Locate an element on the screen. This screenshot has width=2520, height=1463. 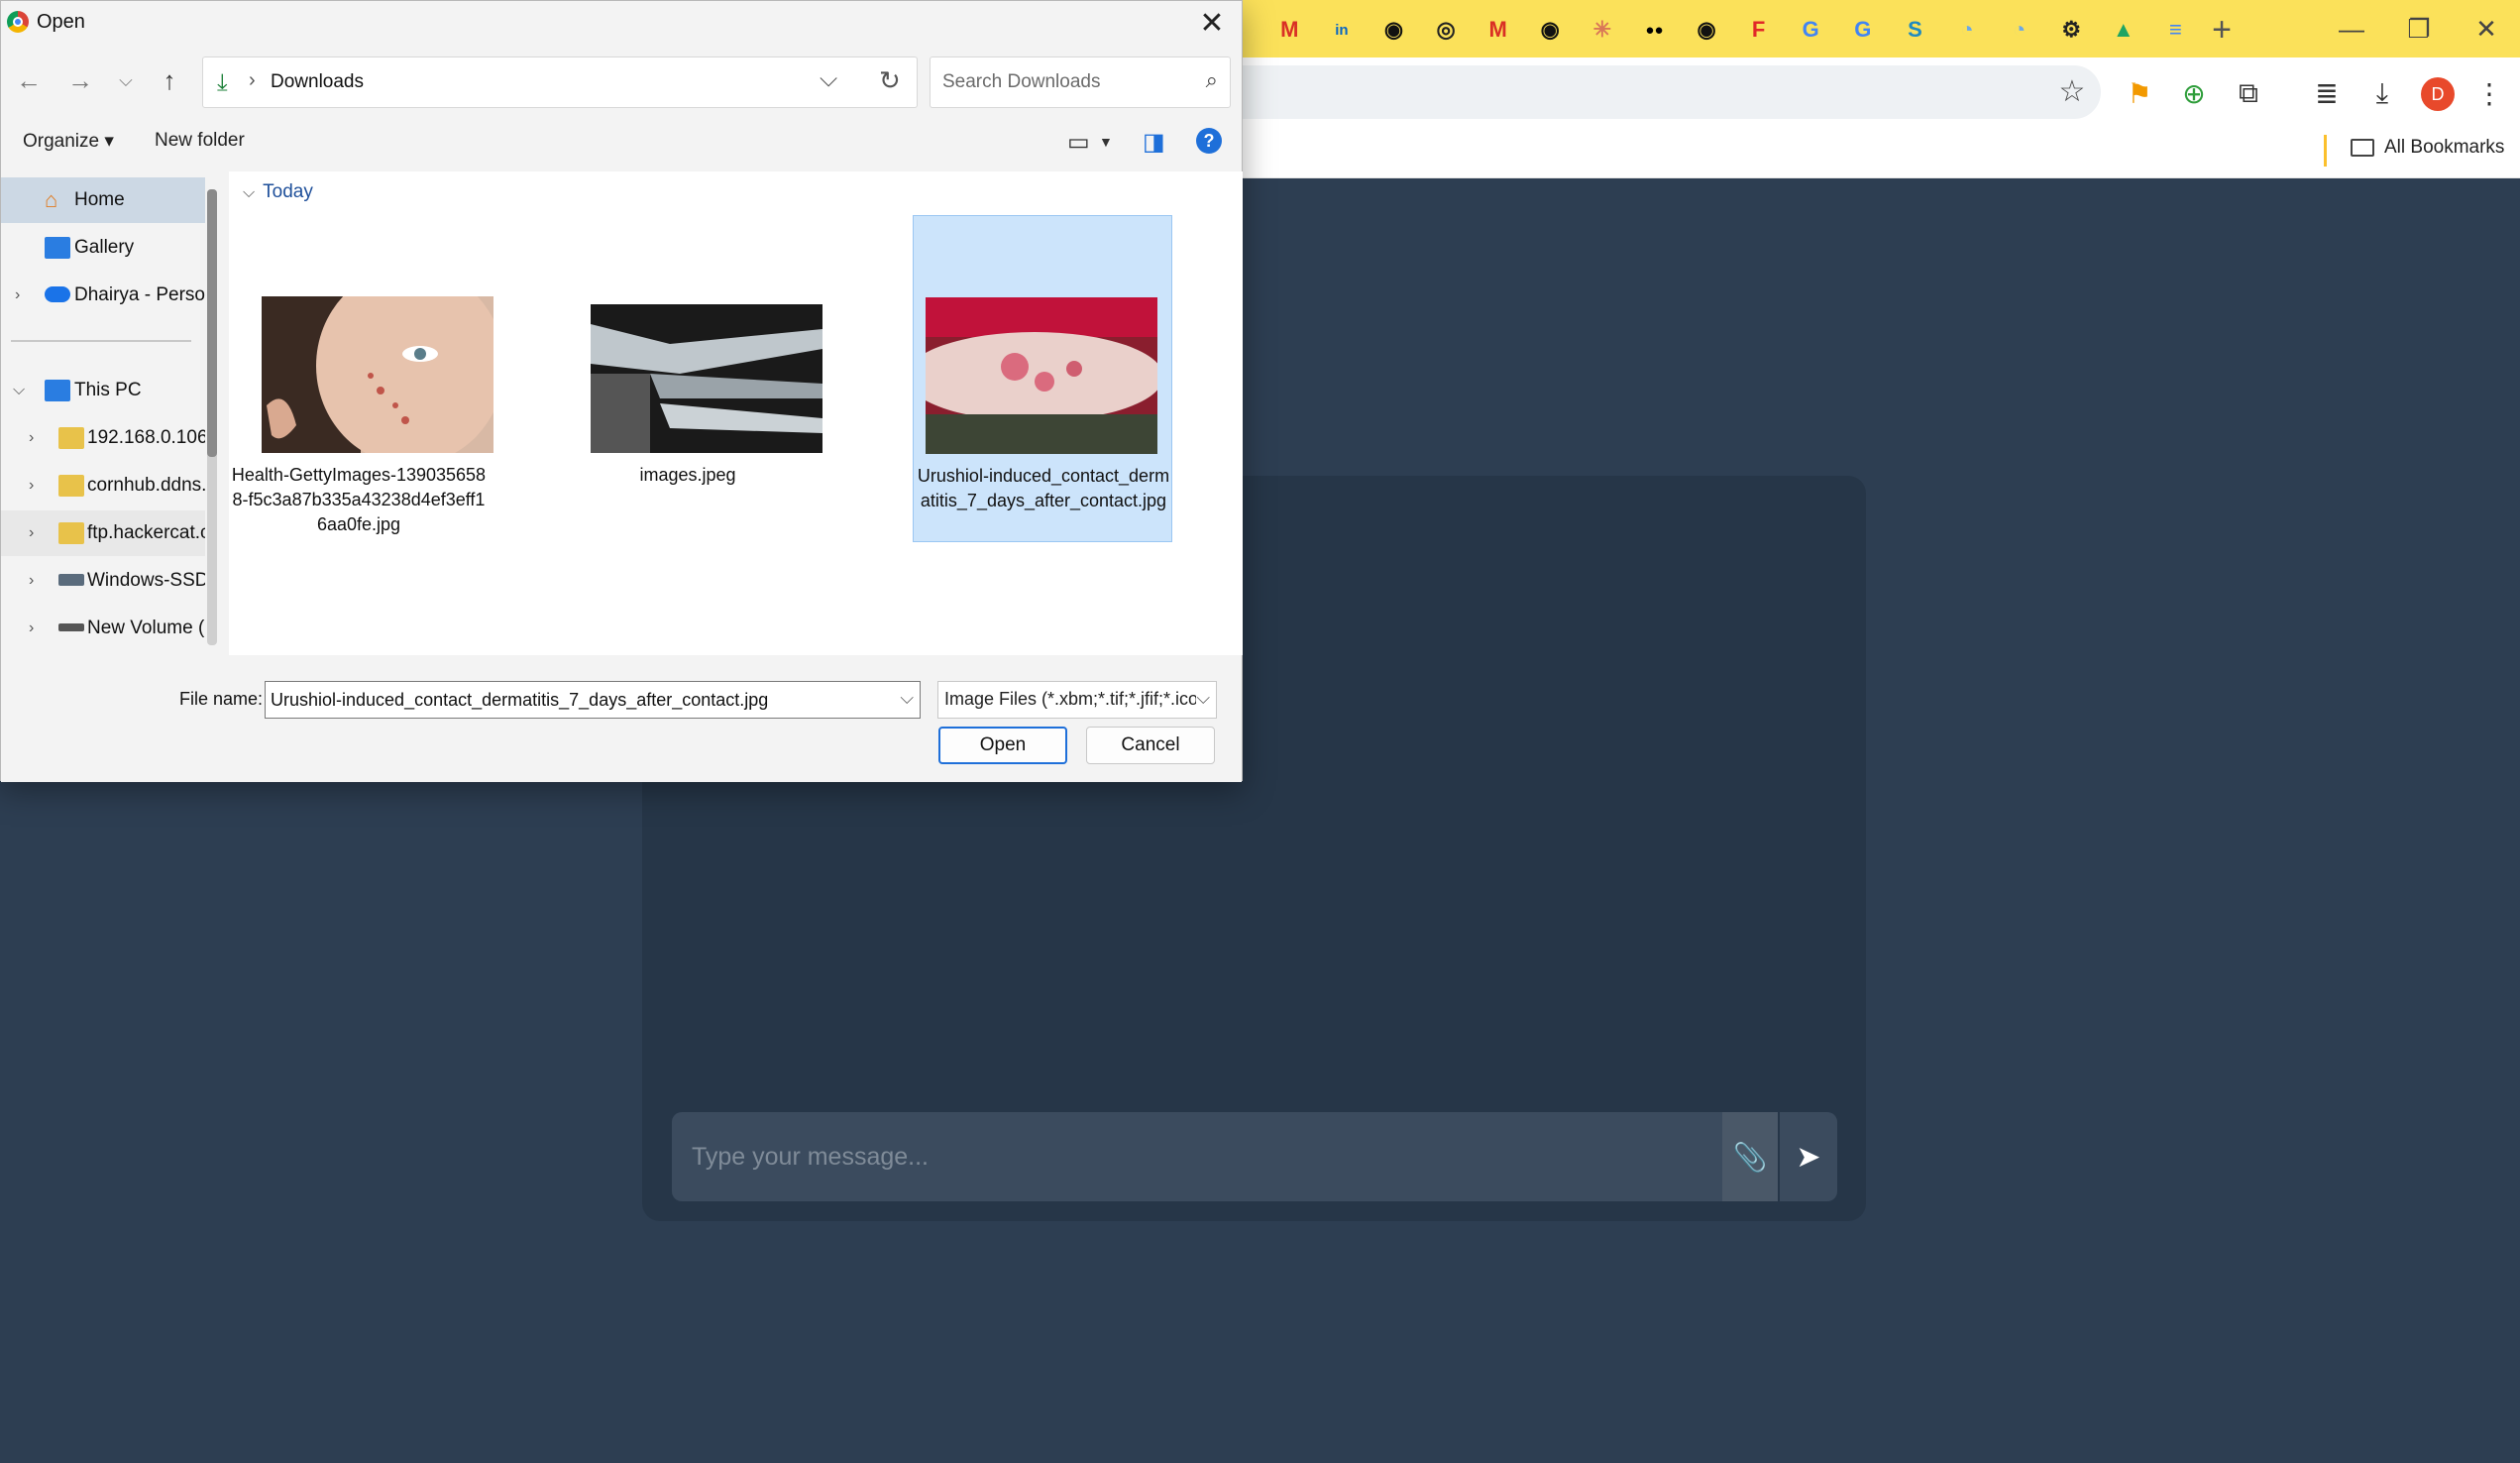
restore-icon: ❐ is located at coordinates (2419, 28).